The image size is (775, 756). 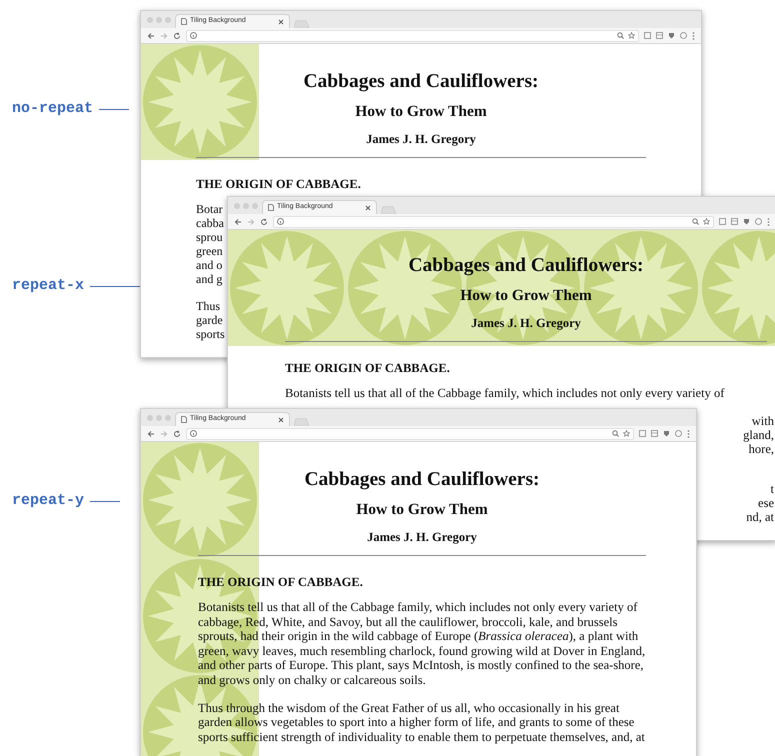 What do you see at coordinates (208, 306) in the screenshot?
I see `text-fragment: Thus` at bounding box center [208, 306].